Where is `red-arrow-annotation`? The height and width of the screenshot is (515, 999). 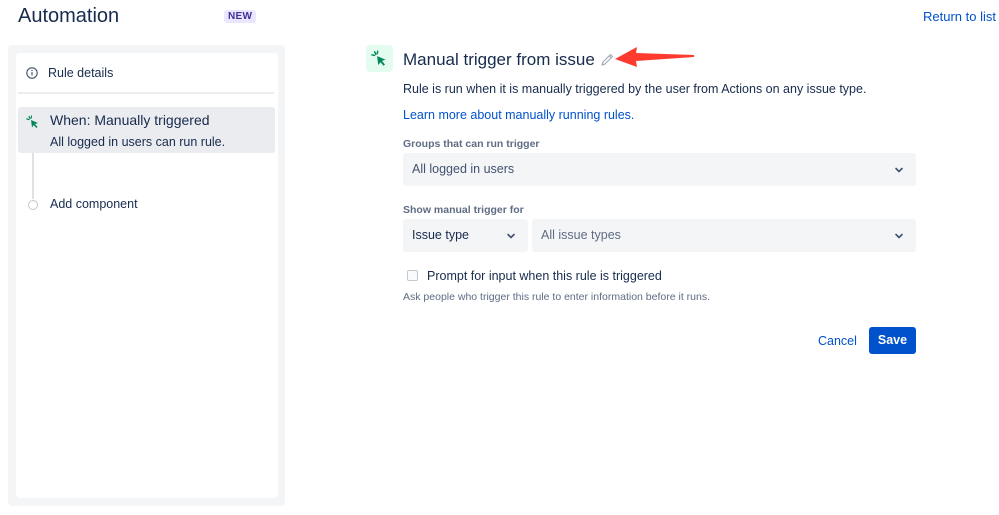
red-arrow-annotation is located at coordinates (654, 57).